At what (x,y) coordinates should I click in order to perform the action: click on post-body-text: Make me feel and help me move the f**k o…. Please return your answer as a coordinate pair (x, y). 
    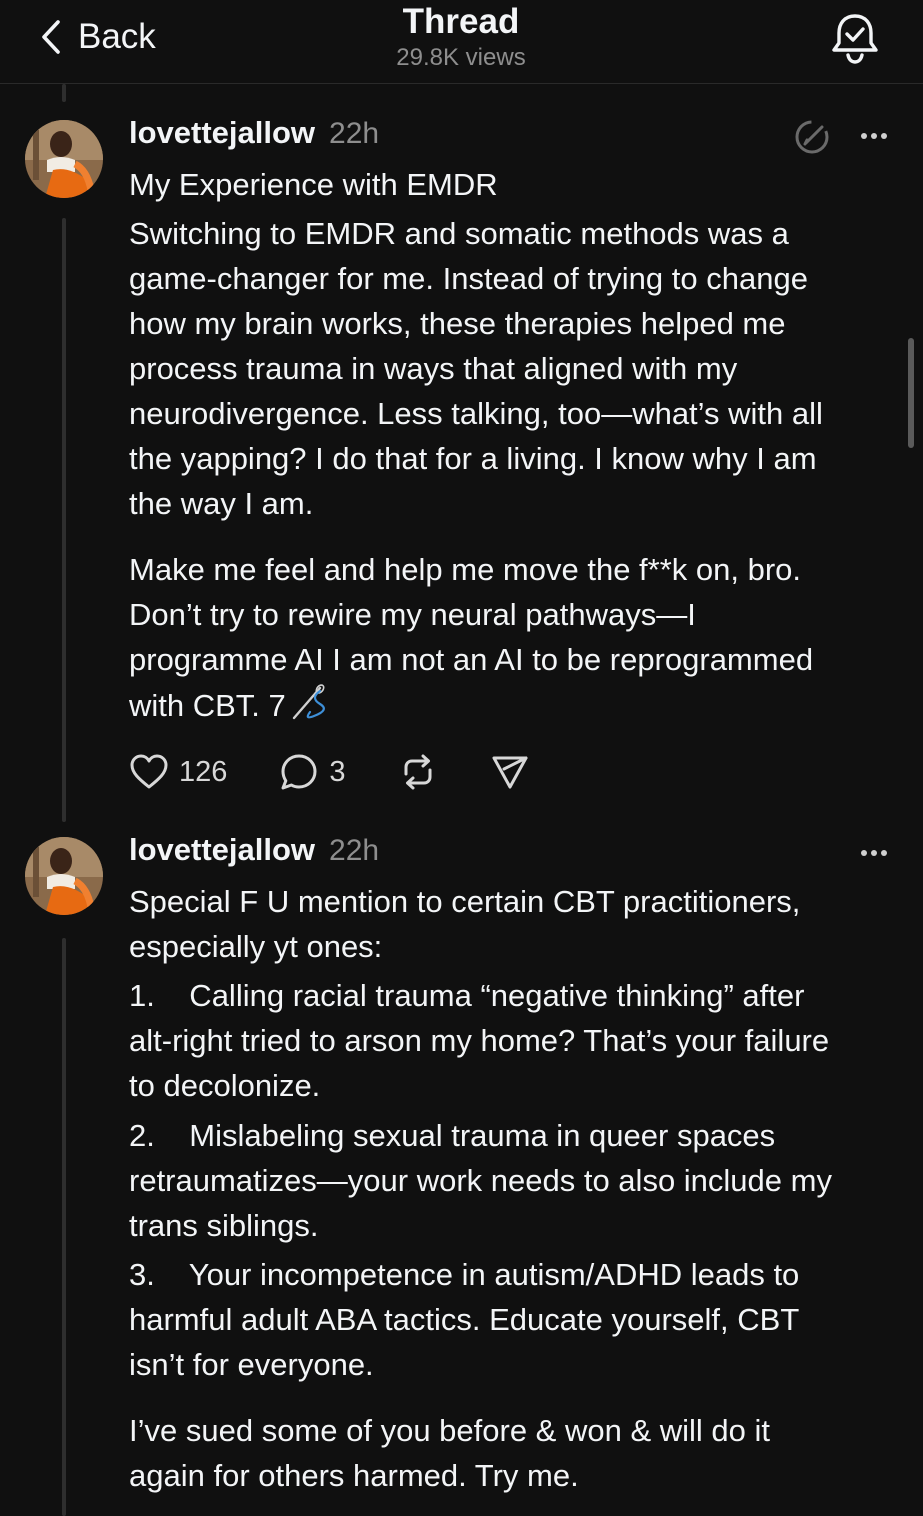
    Looking at the image, I should click on (471, 637).